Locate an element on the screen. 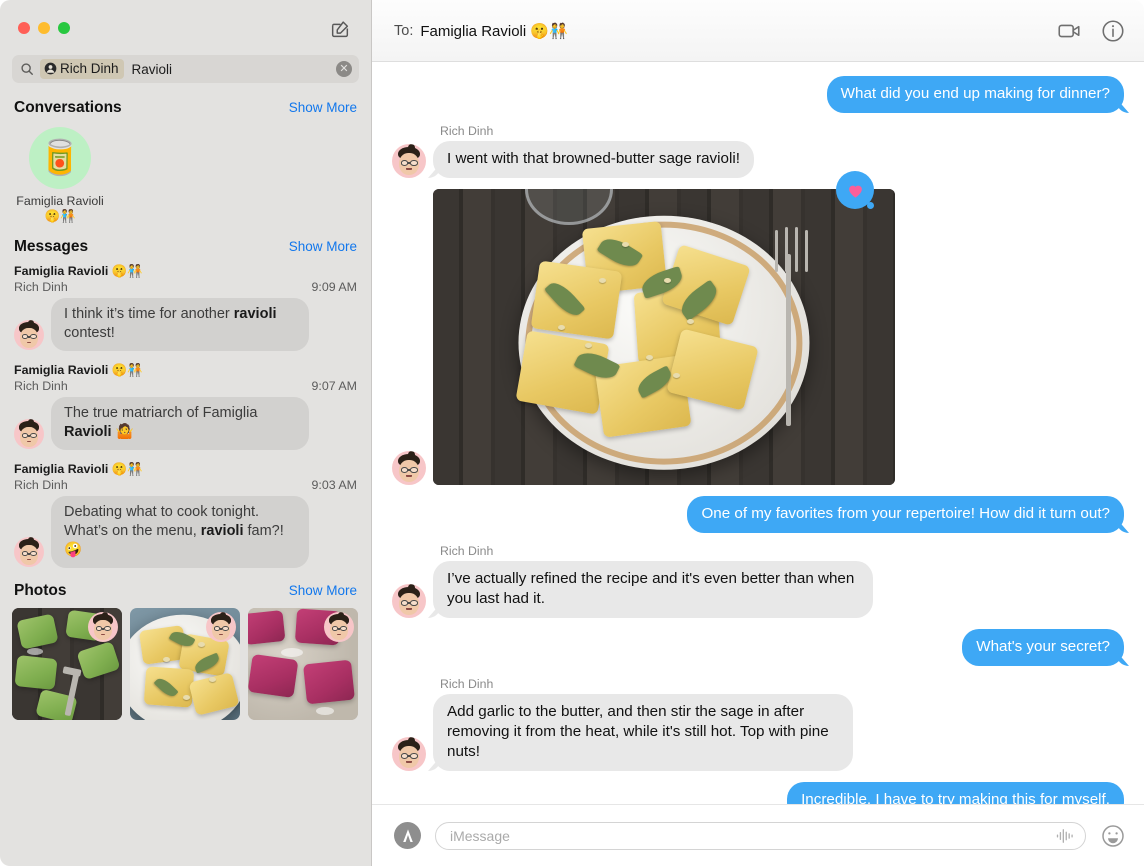  zoom-button is located at coordinates (64, 27).